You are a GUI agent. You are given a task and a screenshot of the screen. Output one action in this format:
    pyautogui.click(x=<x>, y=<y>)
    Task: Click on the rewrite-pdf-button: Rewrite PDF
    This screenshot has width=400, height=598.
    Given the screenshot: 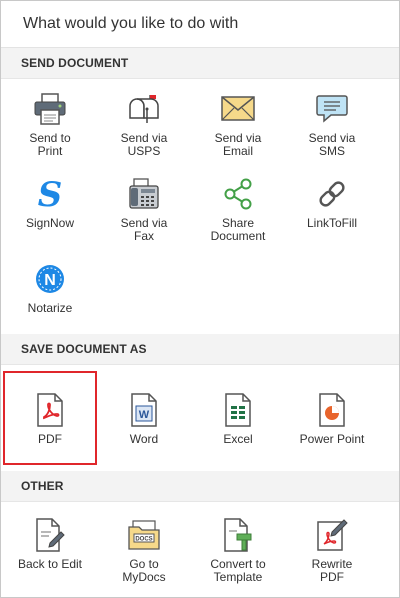 What is the action you would take?
    pyautogui.click(x=332, y=547)
    